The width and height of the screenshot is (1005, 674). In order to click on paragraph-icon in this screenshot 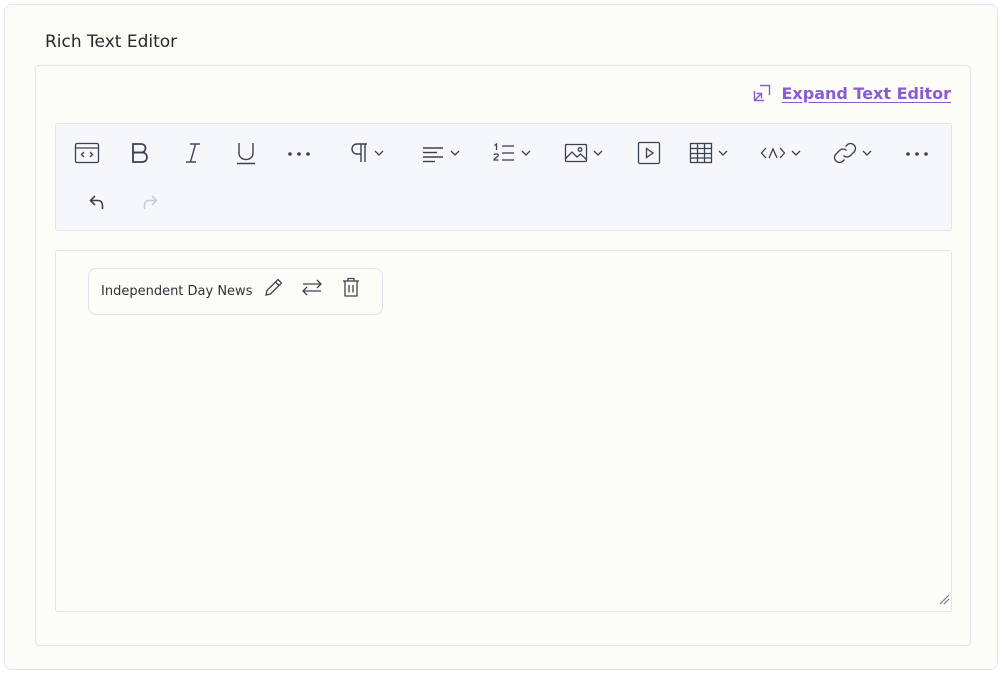, I will do `click(359, 153)`.